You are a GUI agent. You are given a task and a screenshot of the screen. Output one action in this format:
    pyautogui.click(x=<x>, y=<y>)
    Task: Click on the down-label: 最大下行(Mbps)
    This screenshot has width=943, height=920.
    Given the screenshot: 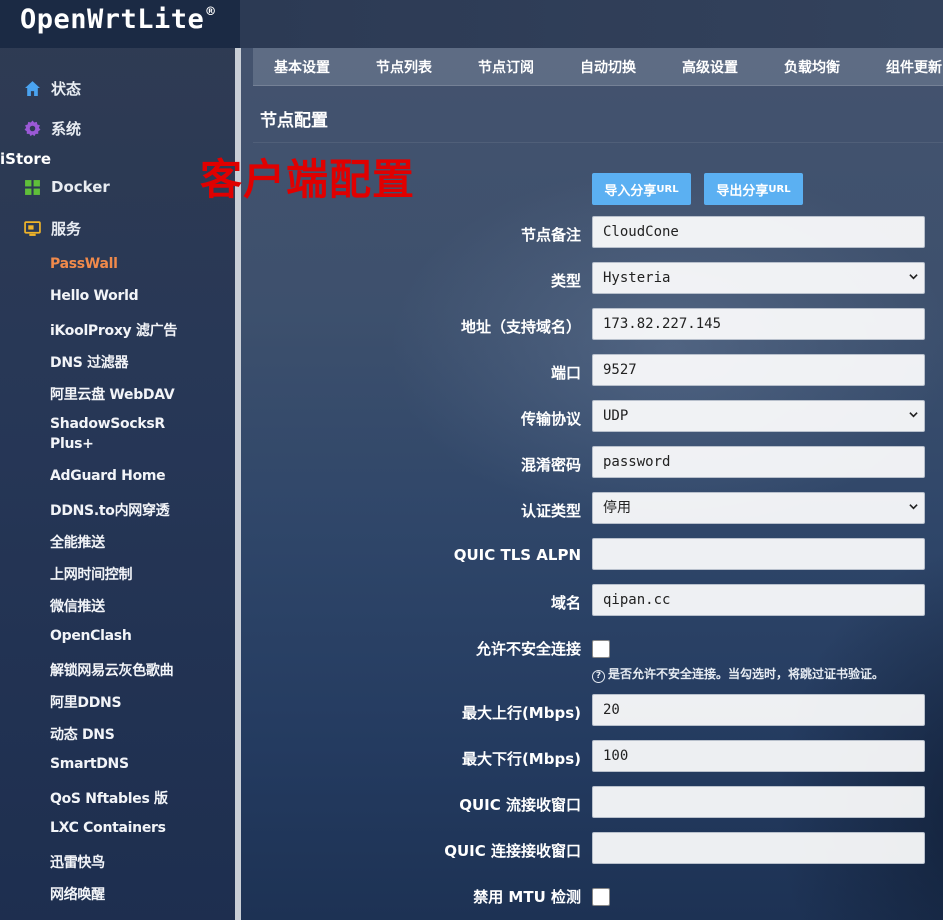 What is the action you would take?
    pyautogui.click(x=521, y=759)
    